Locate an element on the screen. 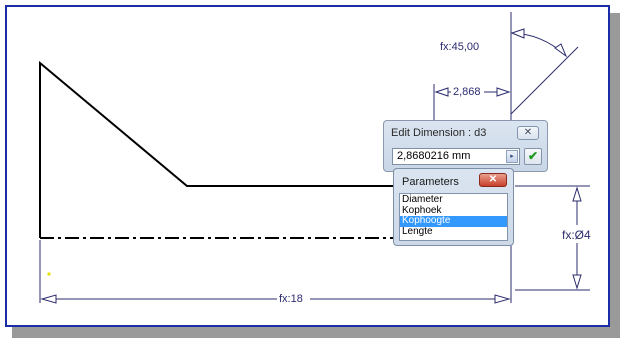  arrow-angle-start is located at coordinates (517, 33).